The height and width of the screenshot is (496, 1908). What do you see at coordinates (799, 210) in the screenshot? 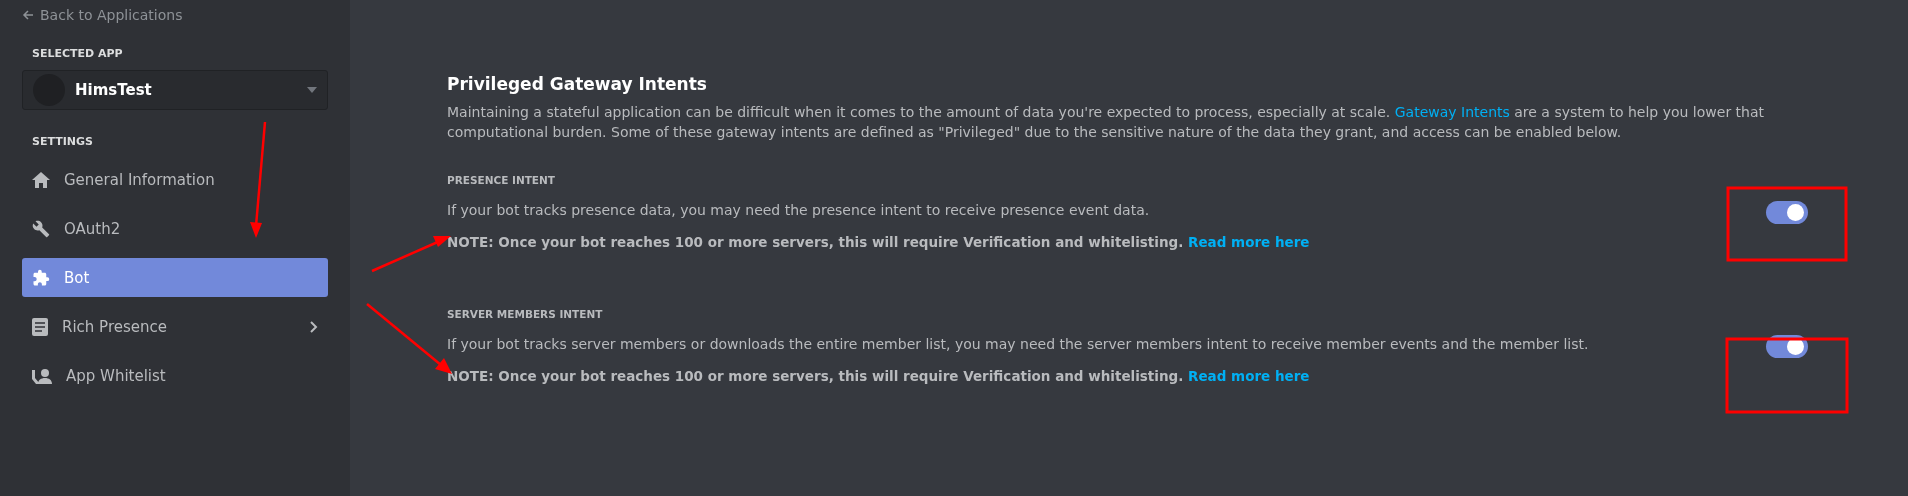
I see `intent-description: If your bot tracks presence data, you may need the presence intent to receive presence event data.` at bounding box center [799, 210].